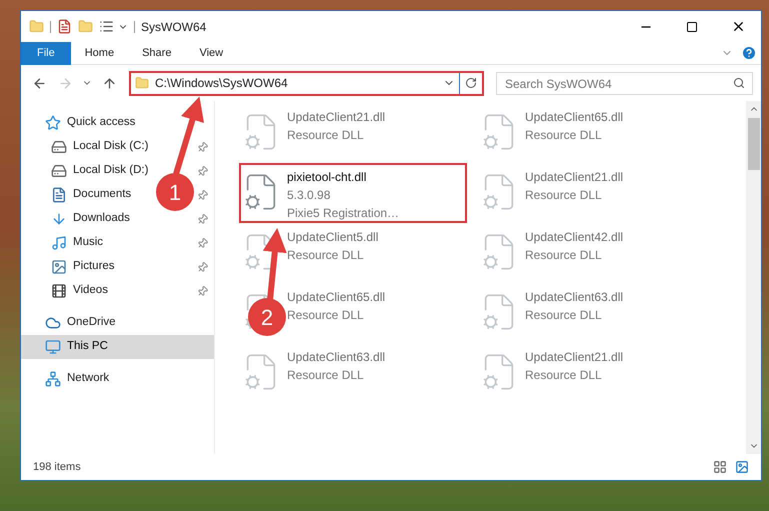 The image size is (769, 511). What do you see at coordinates (64, 26) in the screenshot?
I see `properties-icon` at bounding box center [64, 26].